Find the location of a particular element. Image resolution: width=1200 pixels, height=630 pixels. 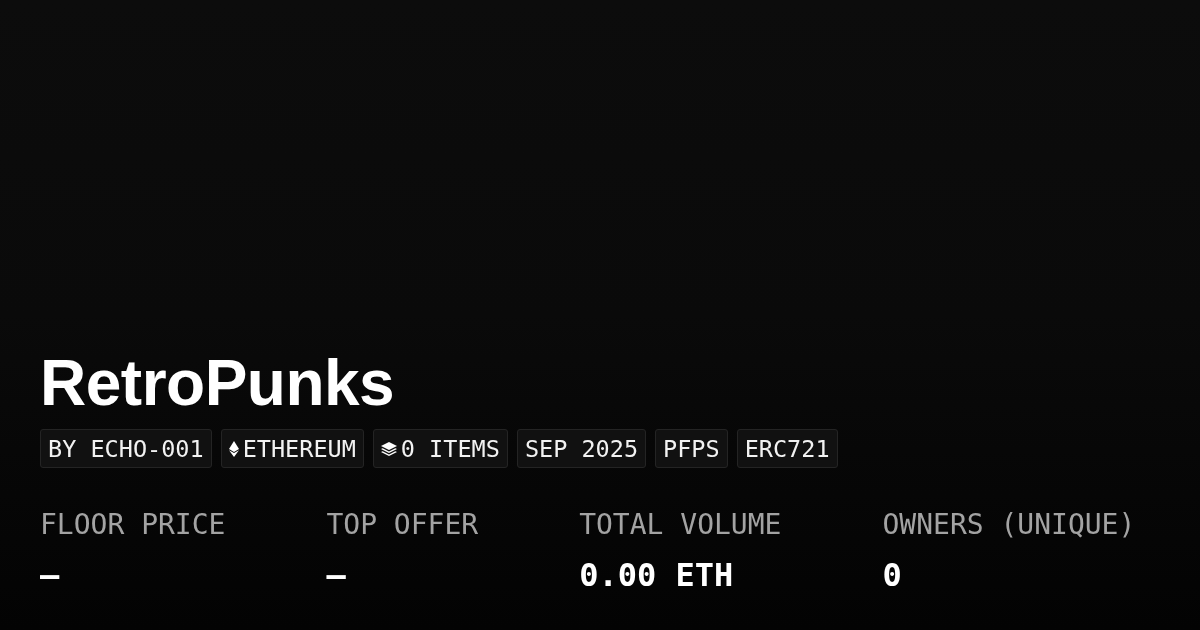

tag-label: PFPS is located at coordinates (691, 448).